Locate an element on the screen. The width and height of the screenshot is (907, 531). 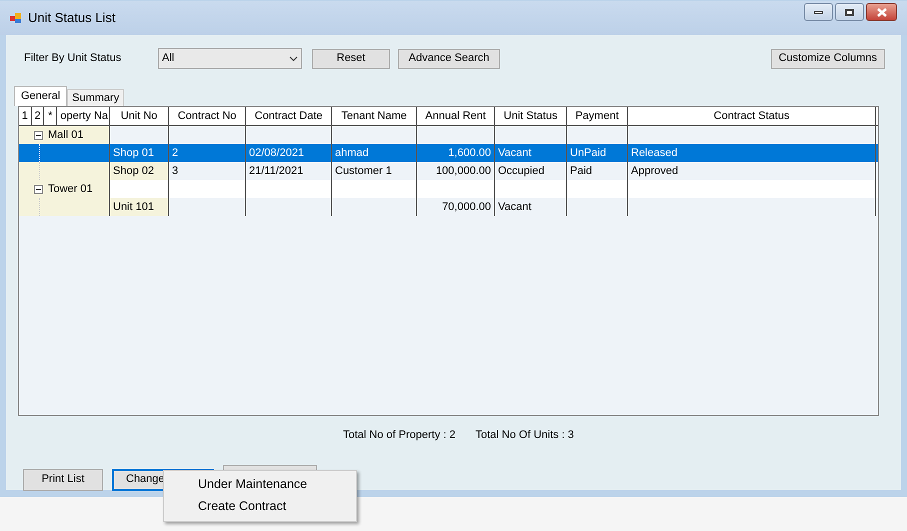
group-label: Tower 01 is located at coordinates (70, 189).